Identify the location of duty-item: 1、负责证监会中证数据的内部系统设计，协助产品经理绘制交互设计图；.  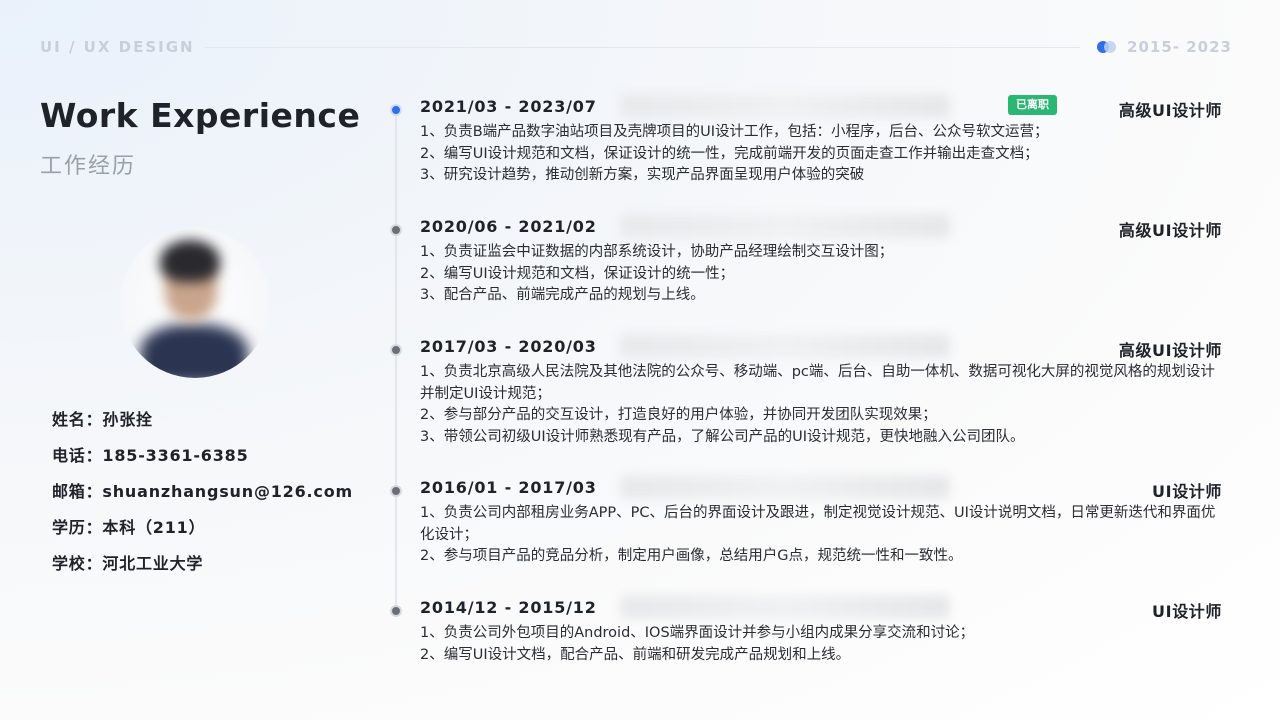
(657, 252).